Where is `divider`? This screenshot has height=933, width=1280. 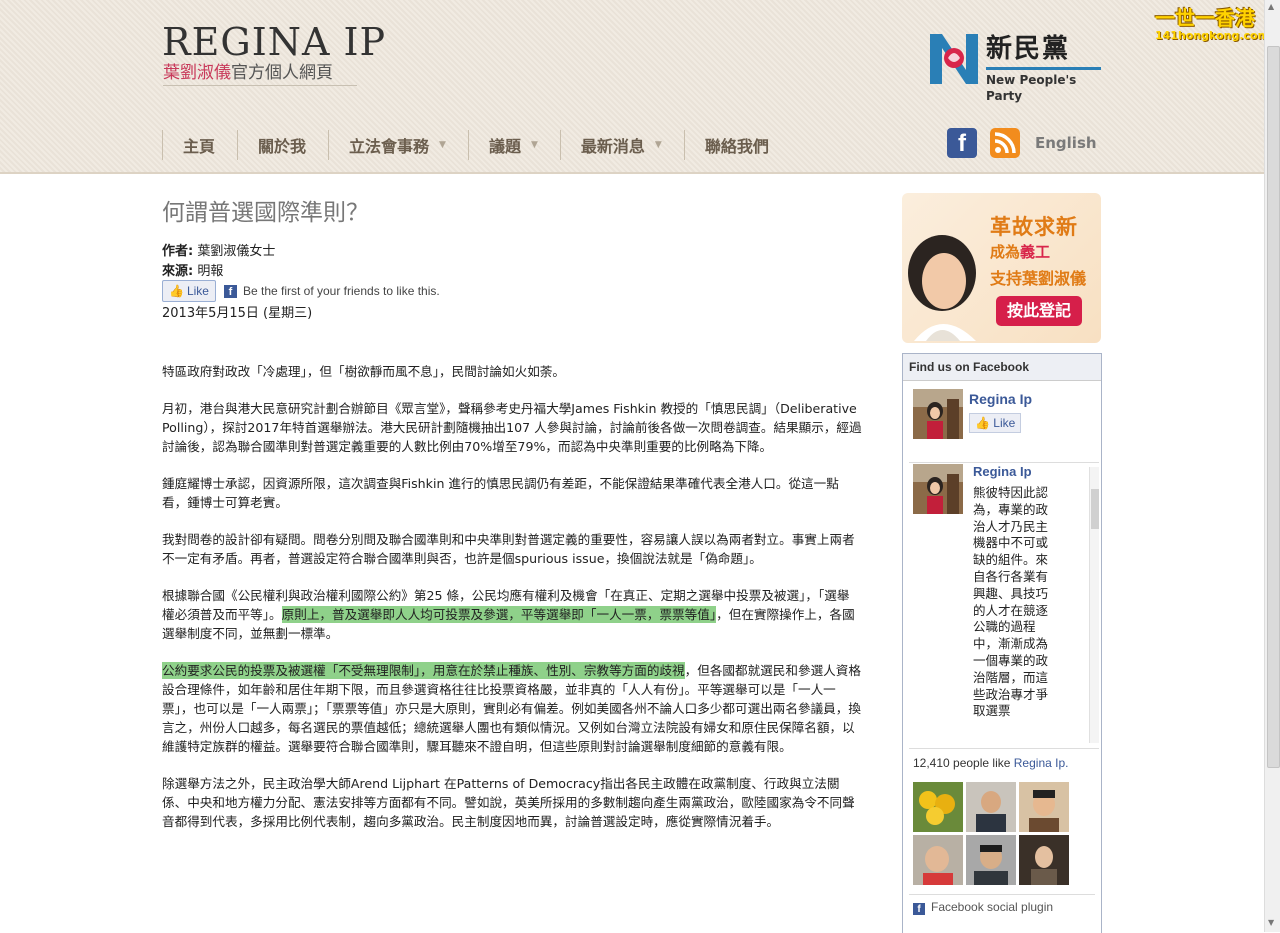 divider is located at coordinates (1002, 894).